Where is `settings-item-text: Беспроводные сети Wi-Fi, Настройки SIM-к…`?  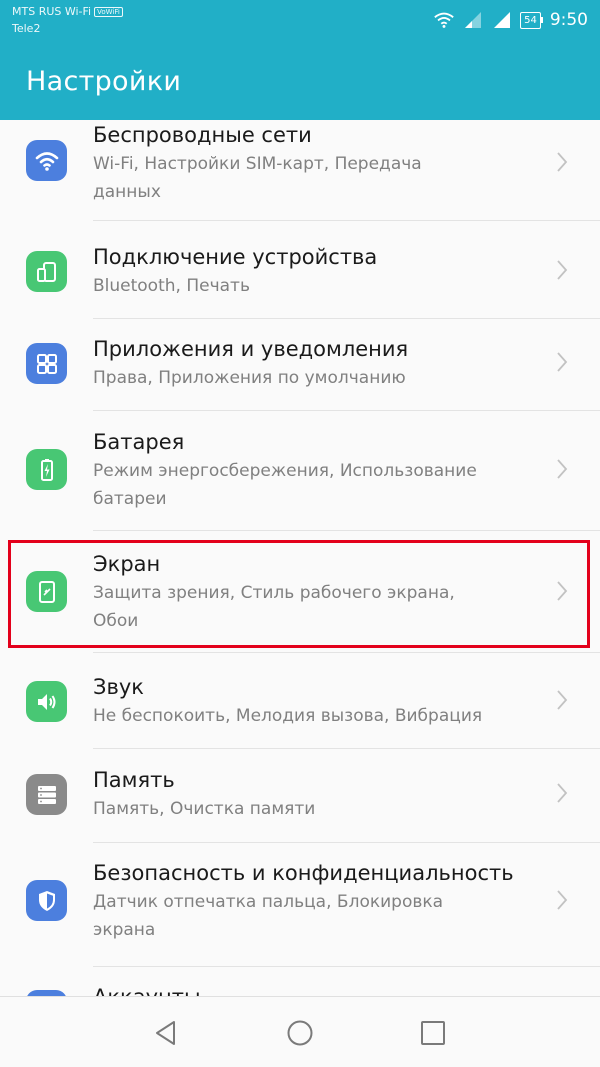
settings-item-text: Беспроводные сети Wi-Fi, Настройки SIM-к… is located at coordinates (313, 163).